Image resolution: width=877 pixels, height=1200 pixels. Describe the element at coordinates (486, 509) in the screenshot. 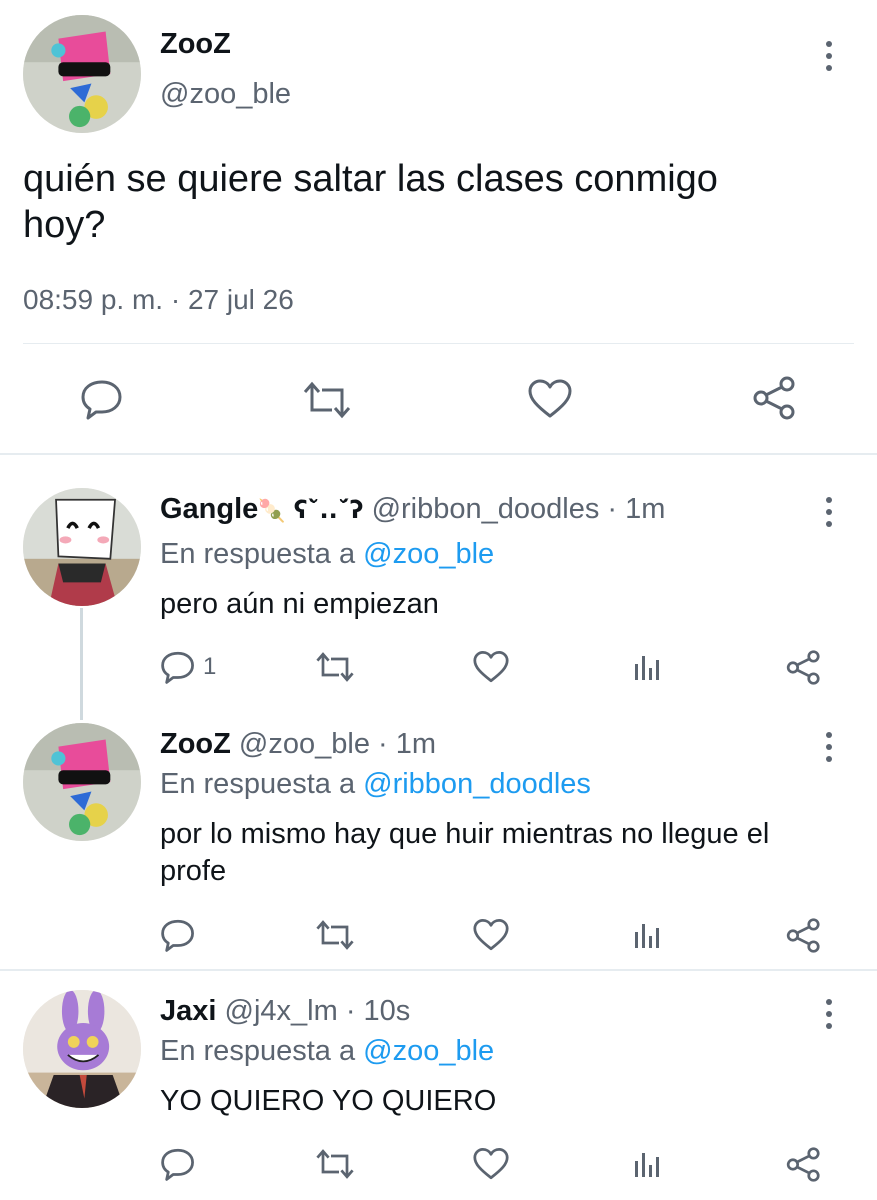

I see `reply-handle: @ribbon_doodles` at that location.